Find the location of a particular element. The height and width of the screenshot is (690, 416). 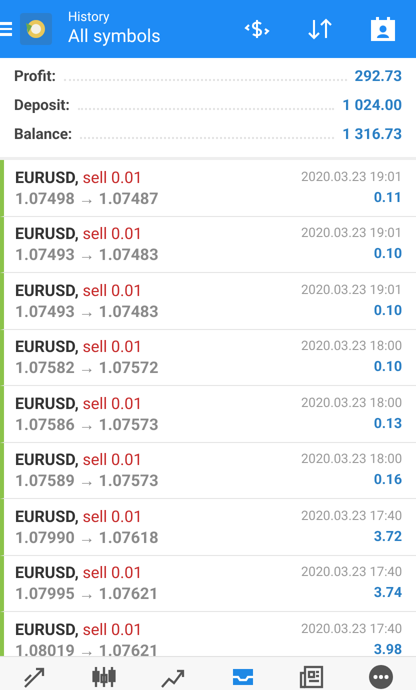

deal-row: EURUSD, sell 0.01 1.07589 → 1.07573 2020.03.23 18:00 0.16 is located at coordinates (208, 470).